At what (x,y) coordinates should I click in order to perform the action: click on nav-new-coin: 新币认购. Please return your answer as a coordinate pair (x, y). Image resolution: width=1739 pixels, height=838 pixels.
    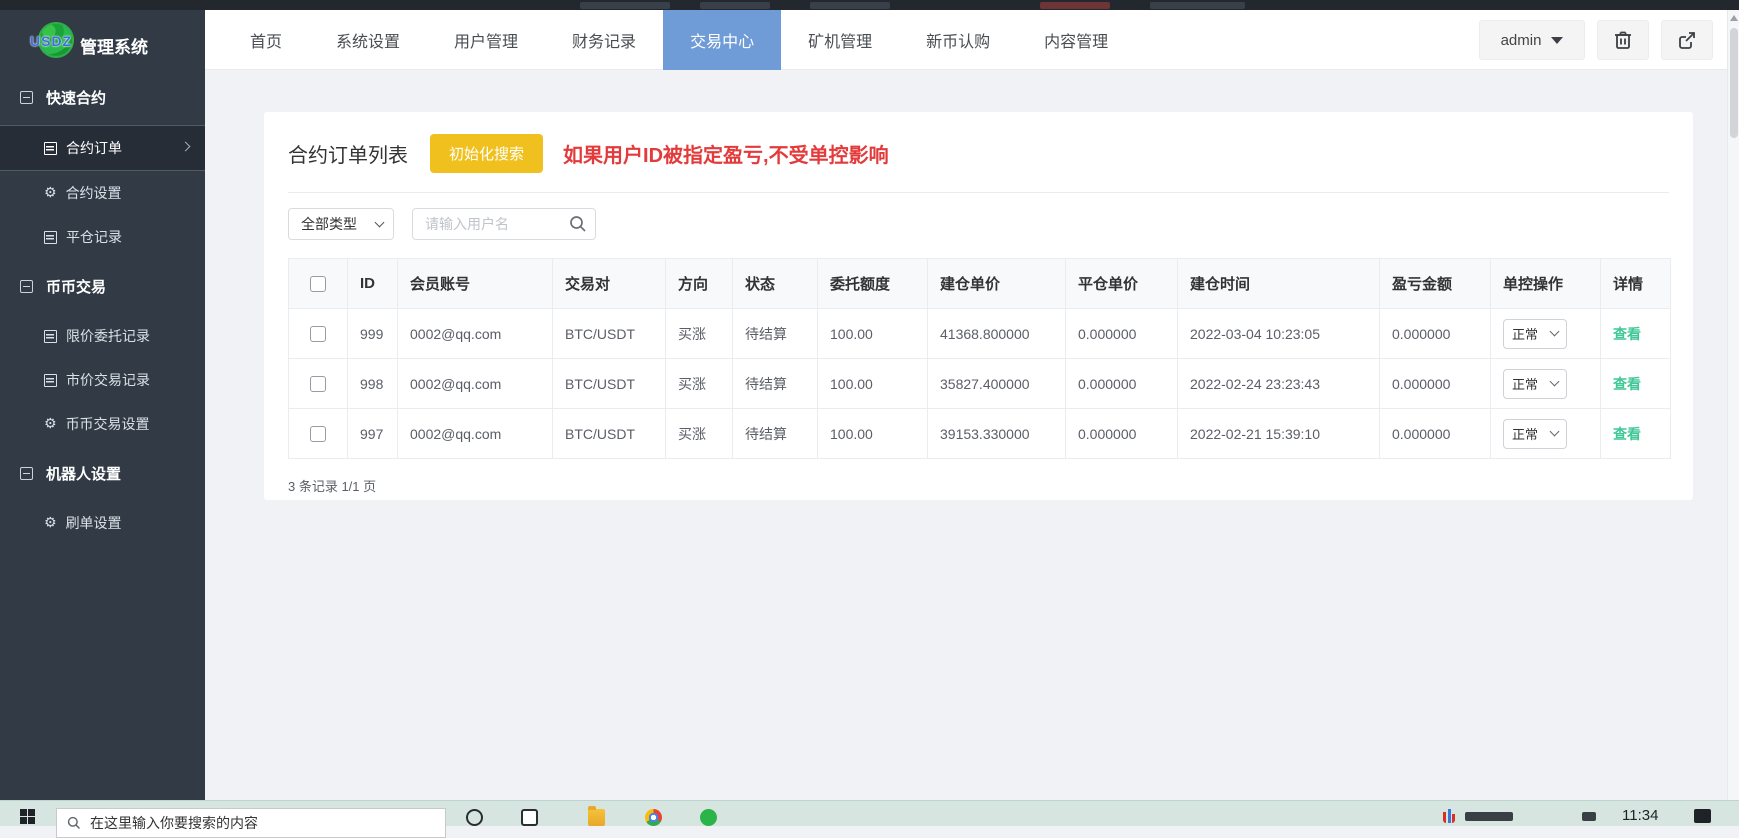
    Looking at the image, I should click on (958, 40).